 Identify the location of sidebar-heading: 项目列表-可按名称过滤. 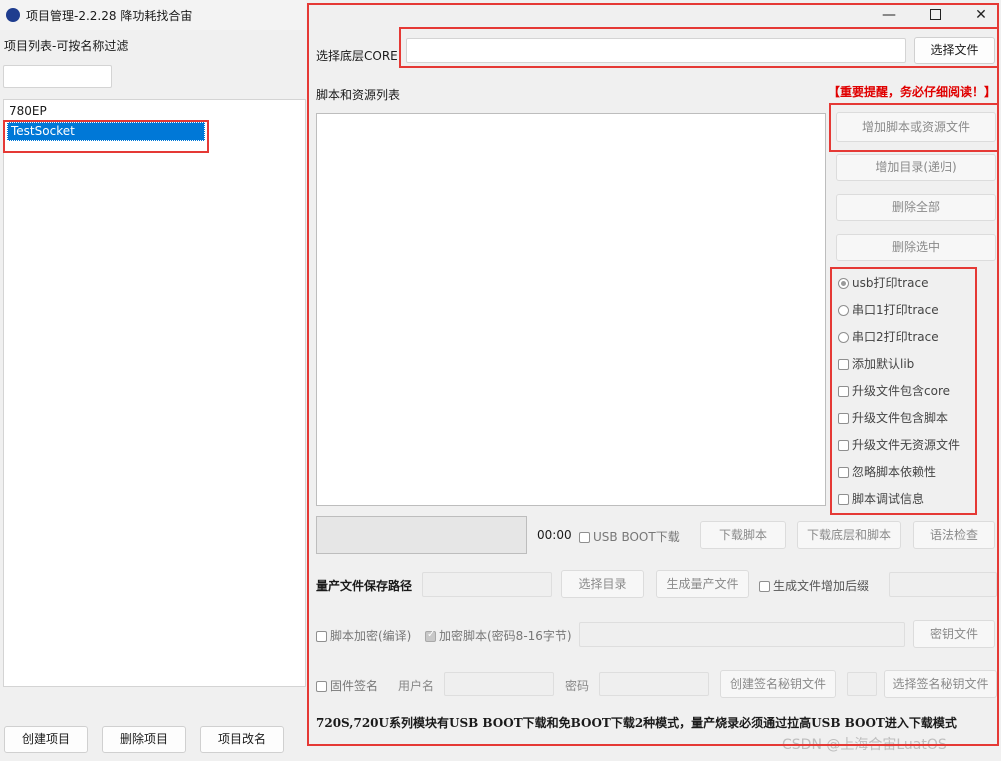
(66, 46).